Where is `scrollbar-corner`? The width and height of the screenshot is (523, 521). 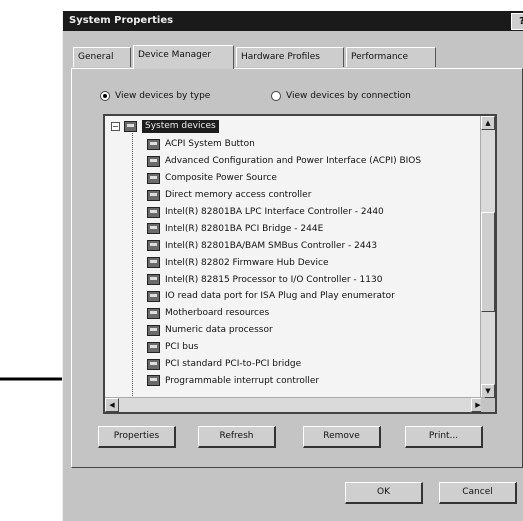
scrollbar-corner is located at coordinates (488, 405).